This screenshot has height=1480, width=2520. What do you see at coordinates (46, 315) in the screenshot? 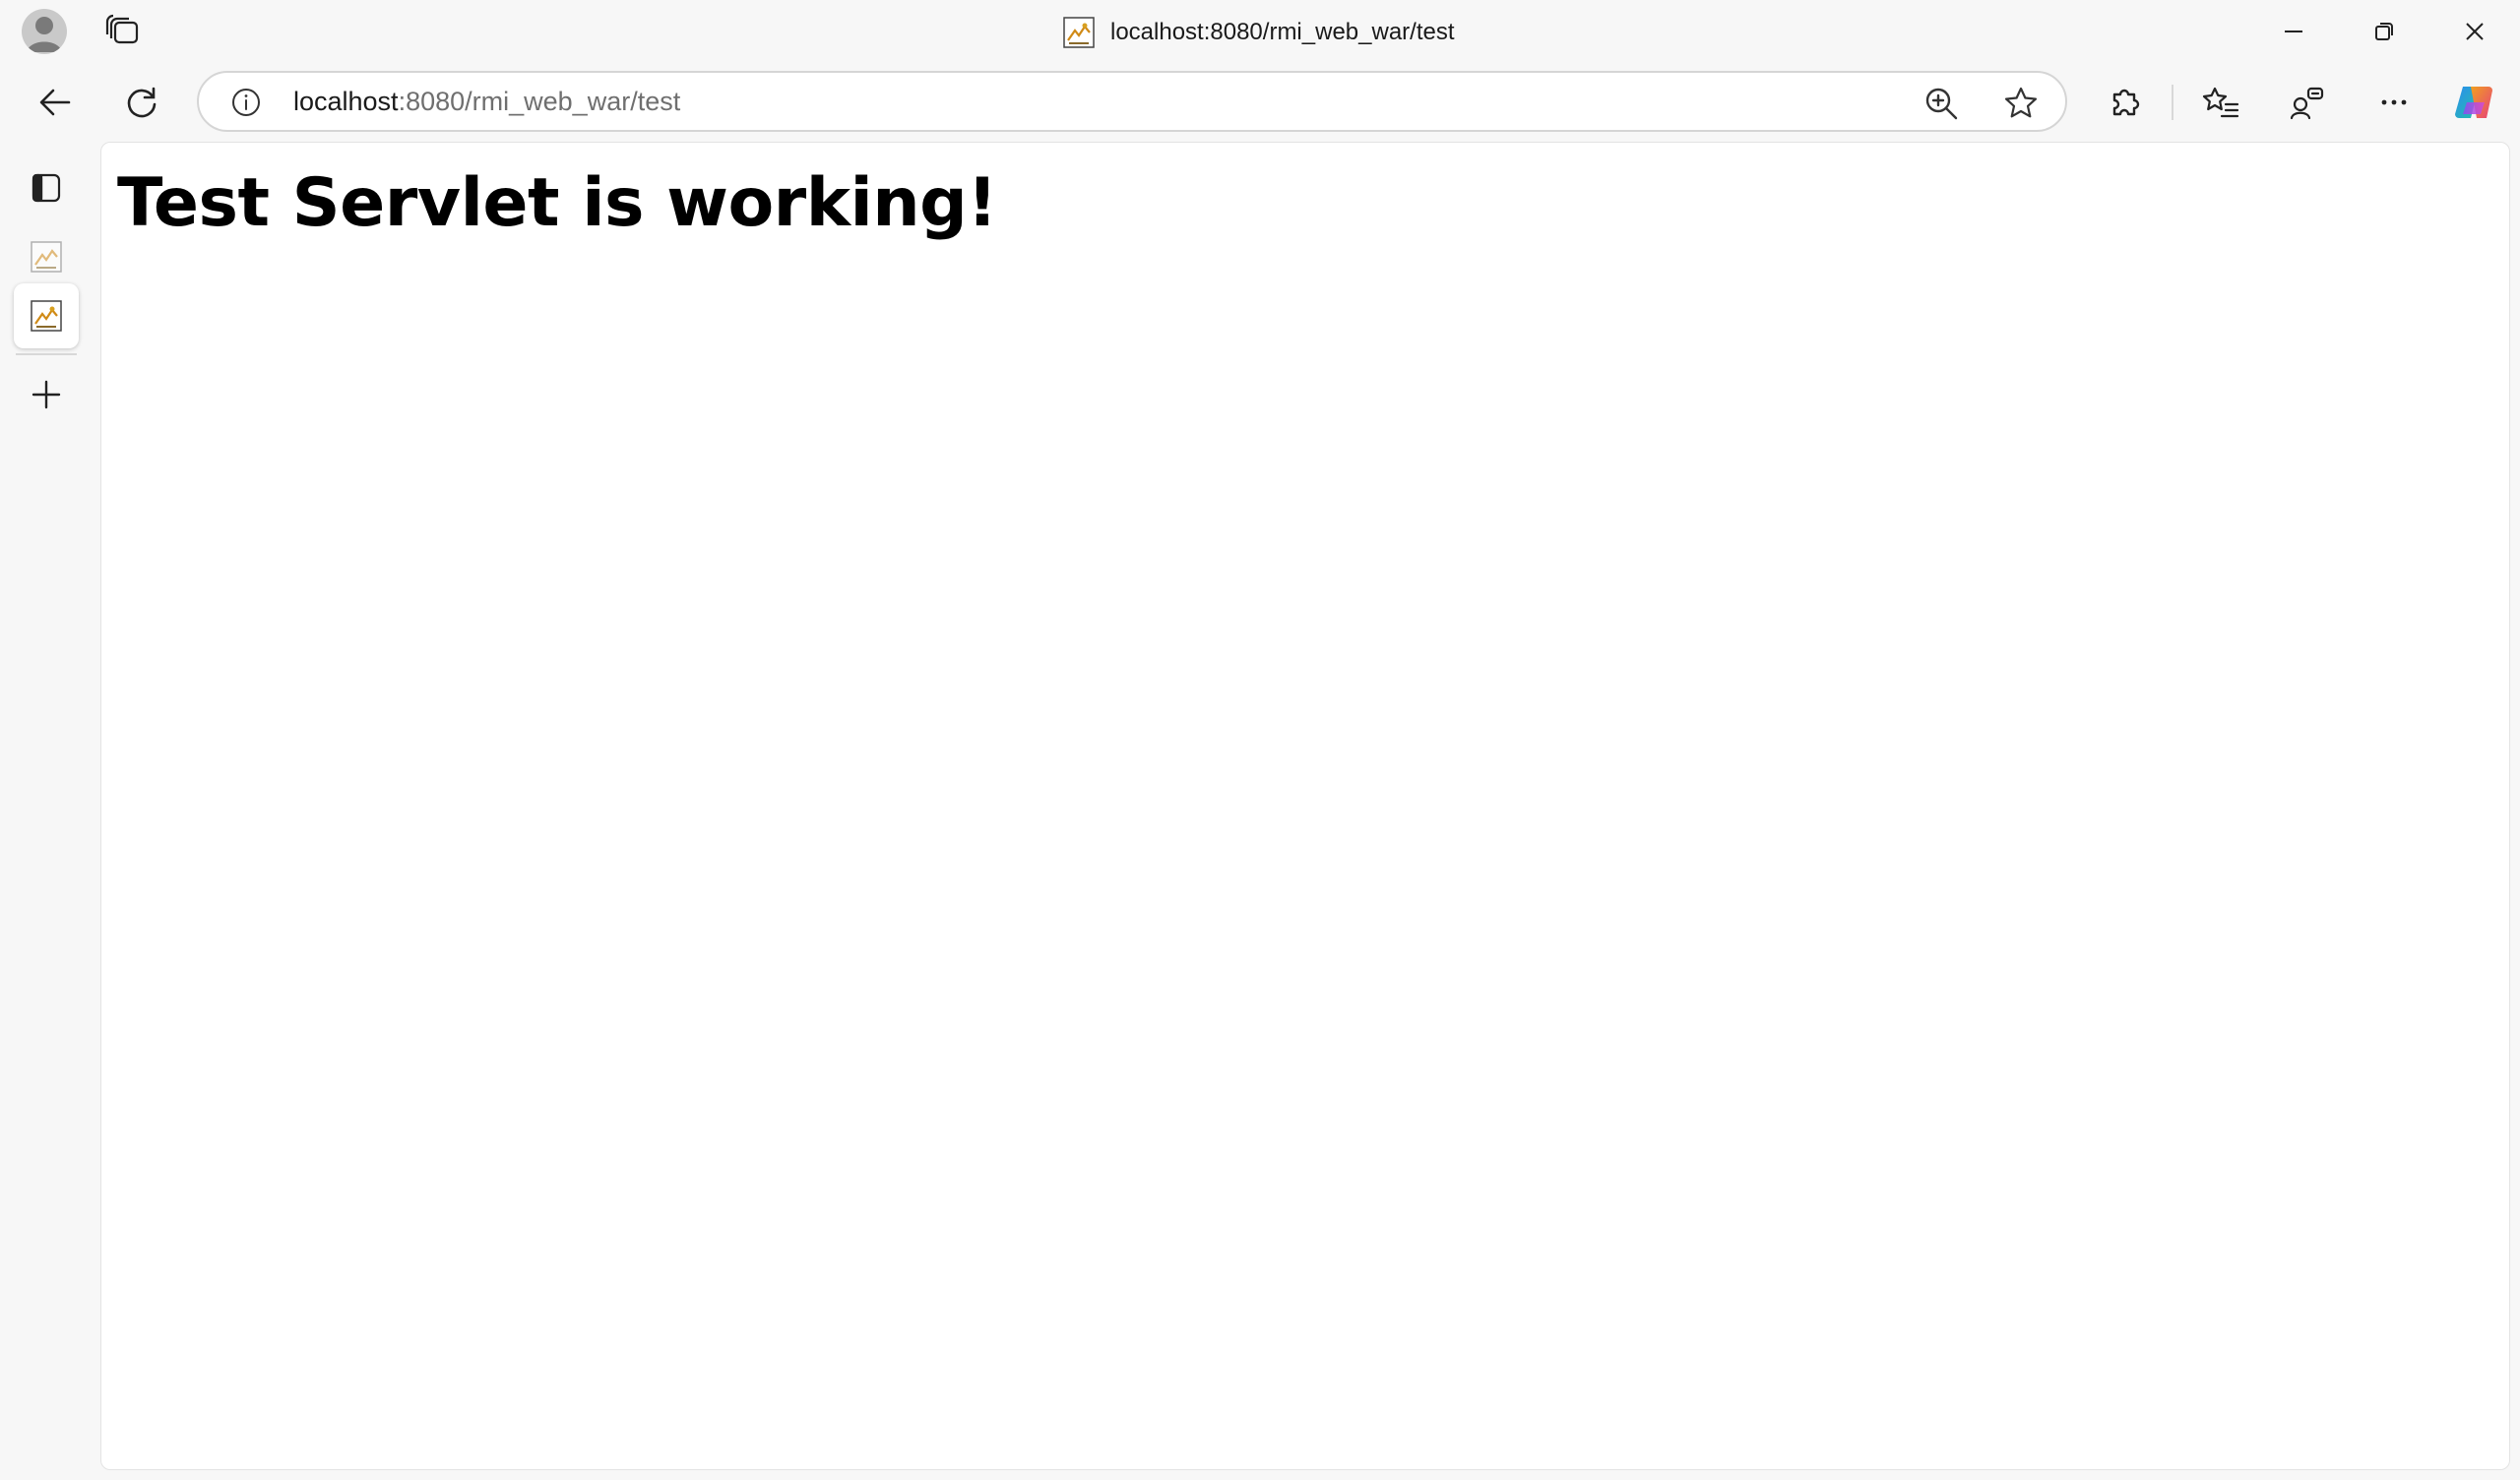
I see `tab-item-active` at bounding box center [46, 315].